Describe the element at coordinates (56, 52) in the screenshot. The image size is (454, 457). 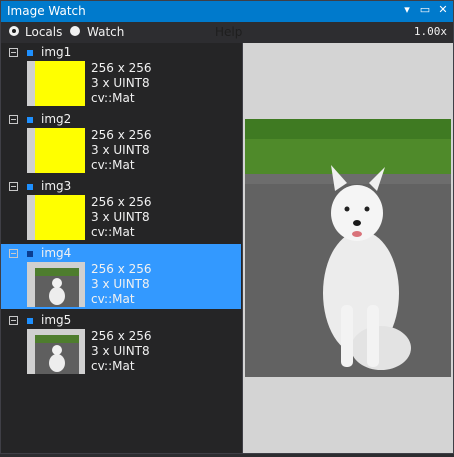
I see `item-name: img1` at that location.